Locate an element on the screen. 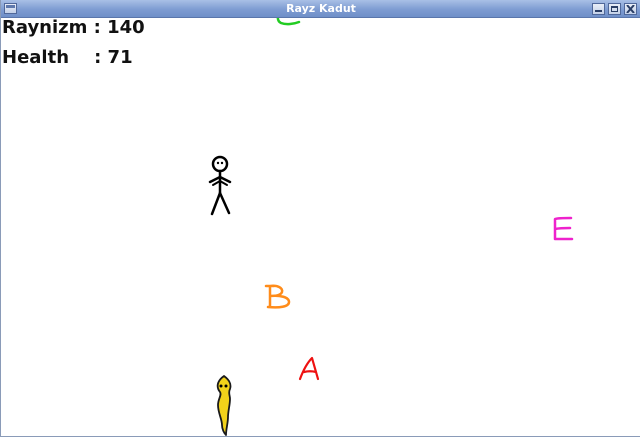  letter-b-collectible is located at coordinates (277, 296).